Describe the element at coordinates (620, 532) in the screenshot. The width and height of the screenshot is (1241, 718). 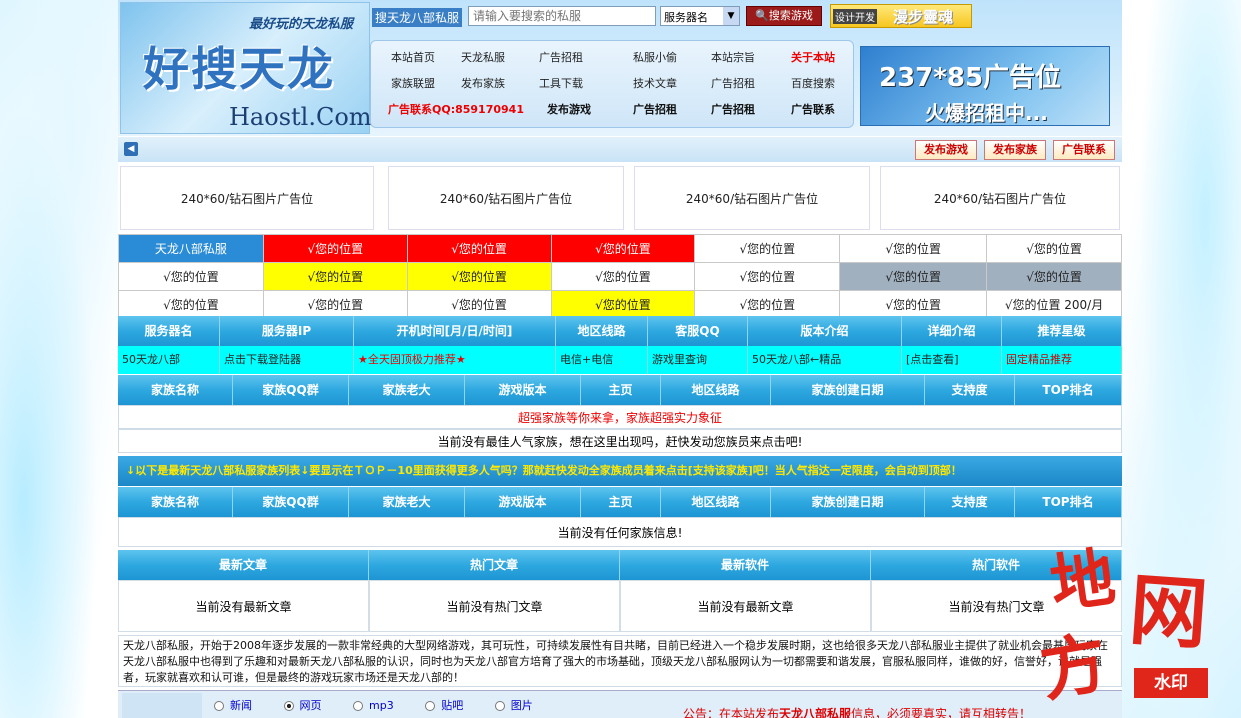
I see `family-empty-message-2: 当前没有任何家族信息!` at that location.